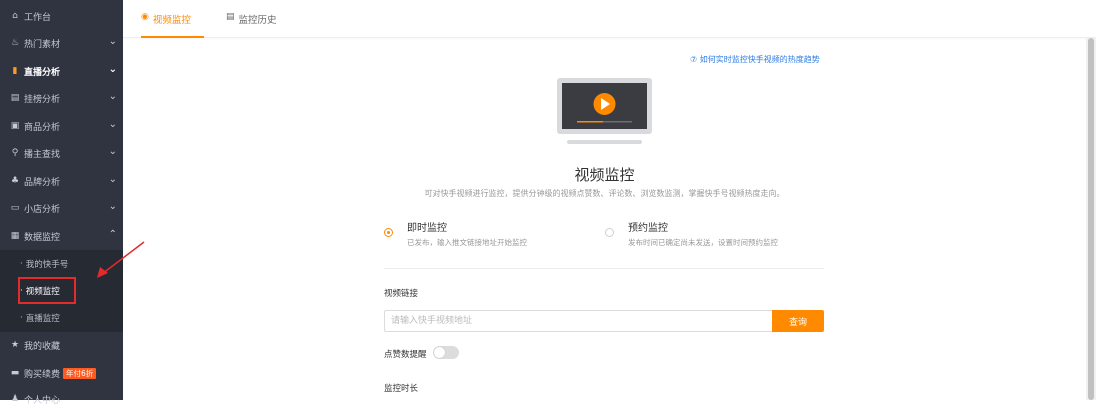 The image size is (1096, 410). Describe the element at coordinates (15, 181) in the screenshot. I see `brand-icon: ♣` at that location.